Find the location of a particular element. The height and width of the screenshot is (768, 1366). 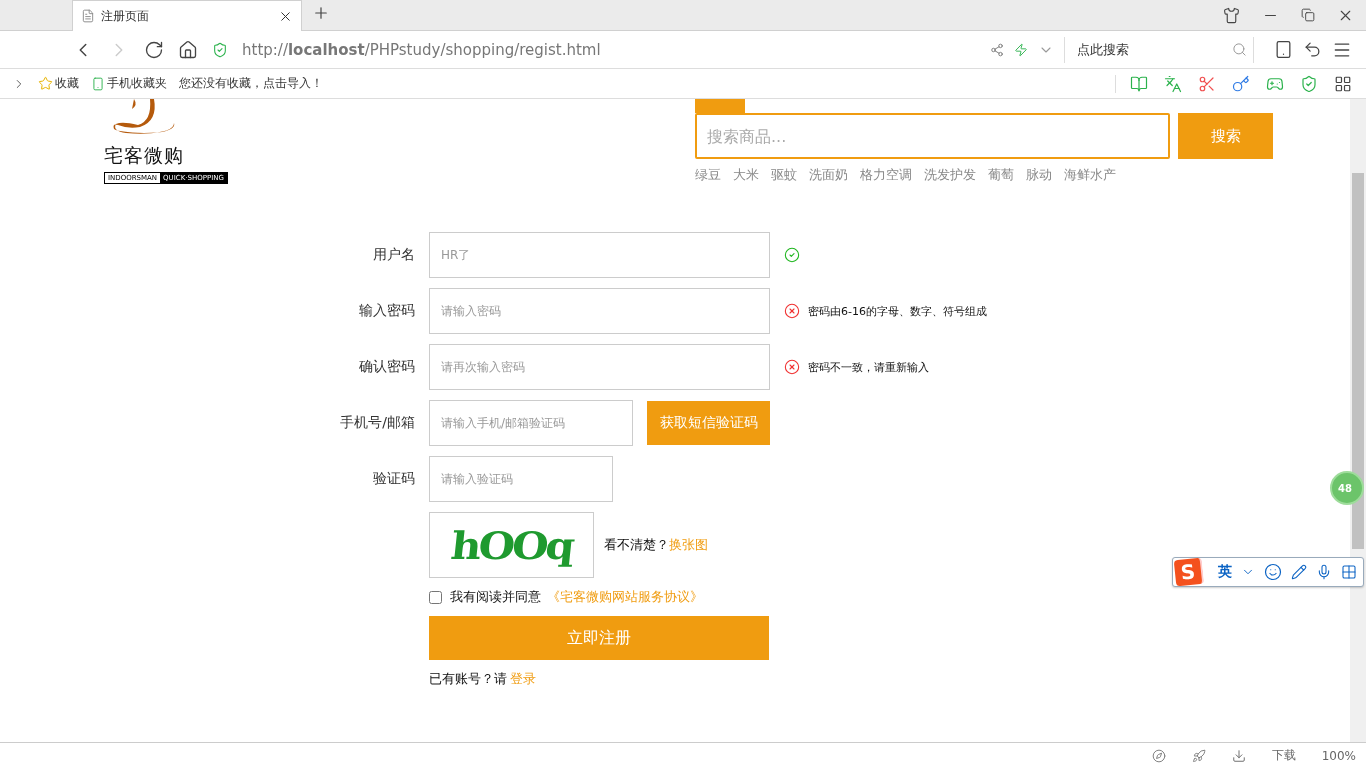

login-prompt: 已有账号？请 is located at coordinates (468, 679).